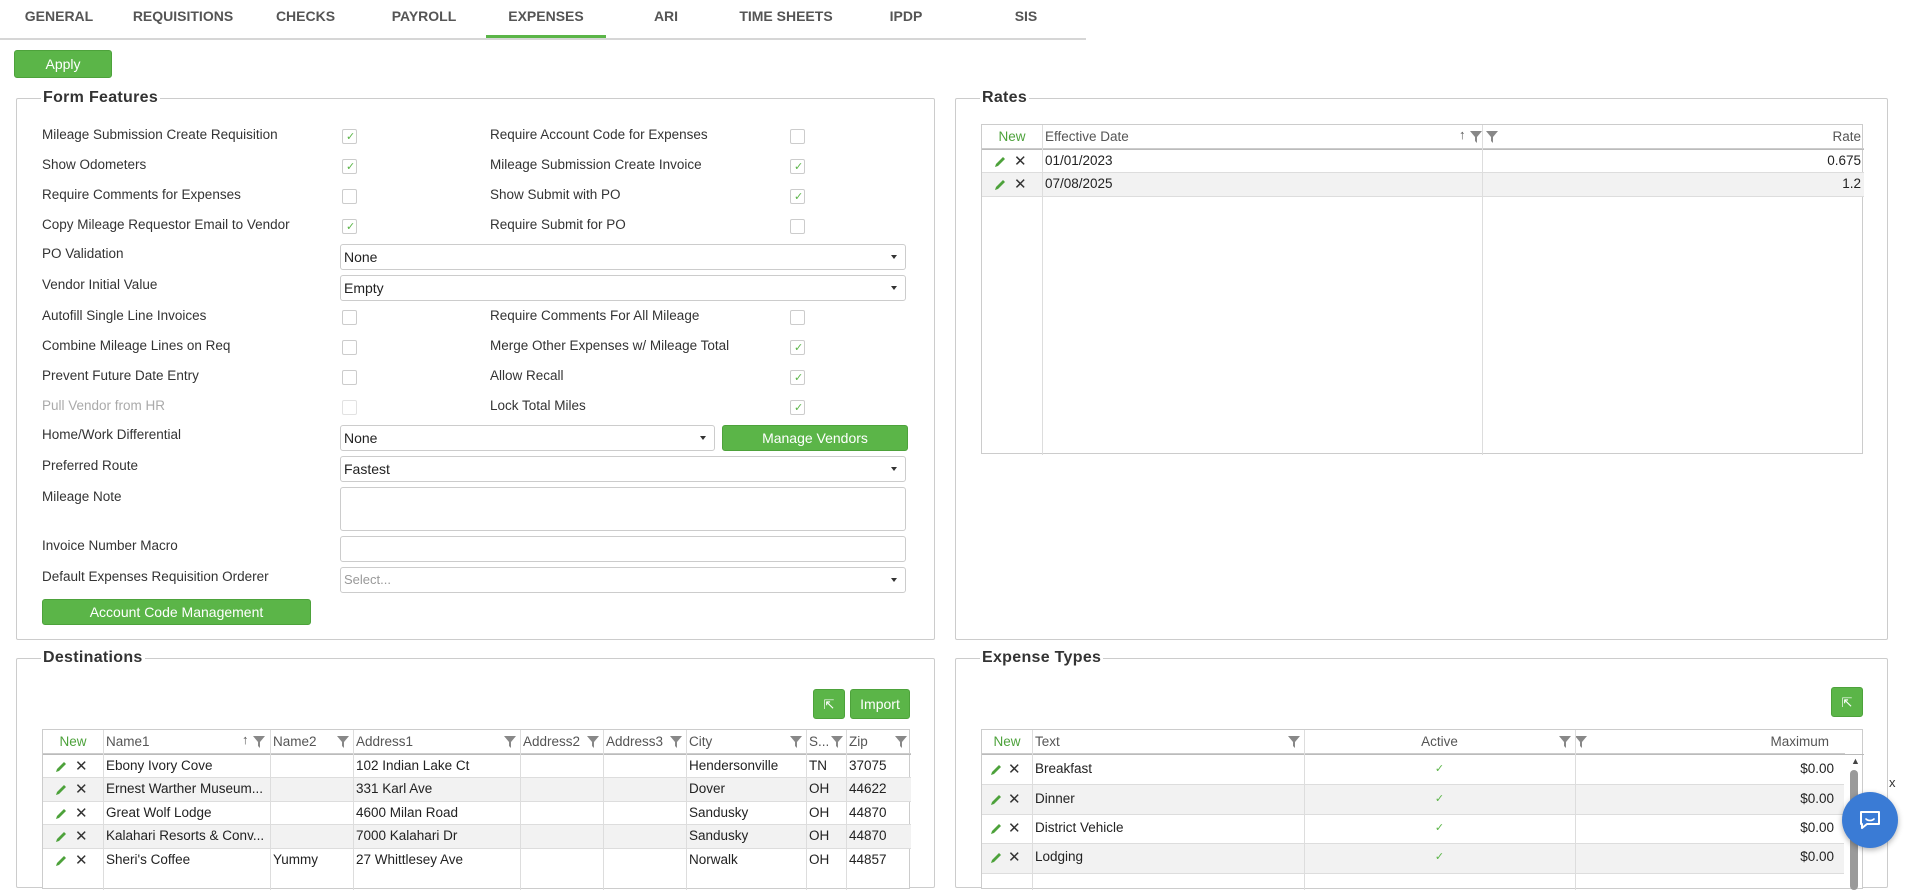  What do you see at coordinates (59, 19) in the screenshot?
I see `tab-general: GENERAL` at bounding box center [59, 19].